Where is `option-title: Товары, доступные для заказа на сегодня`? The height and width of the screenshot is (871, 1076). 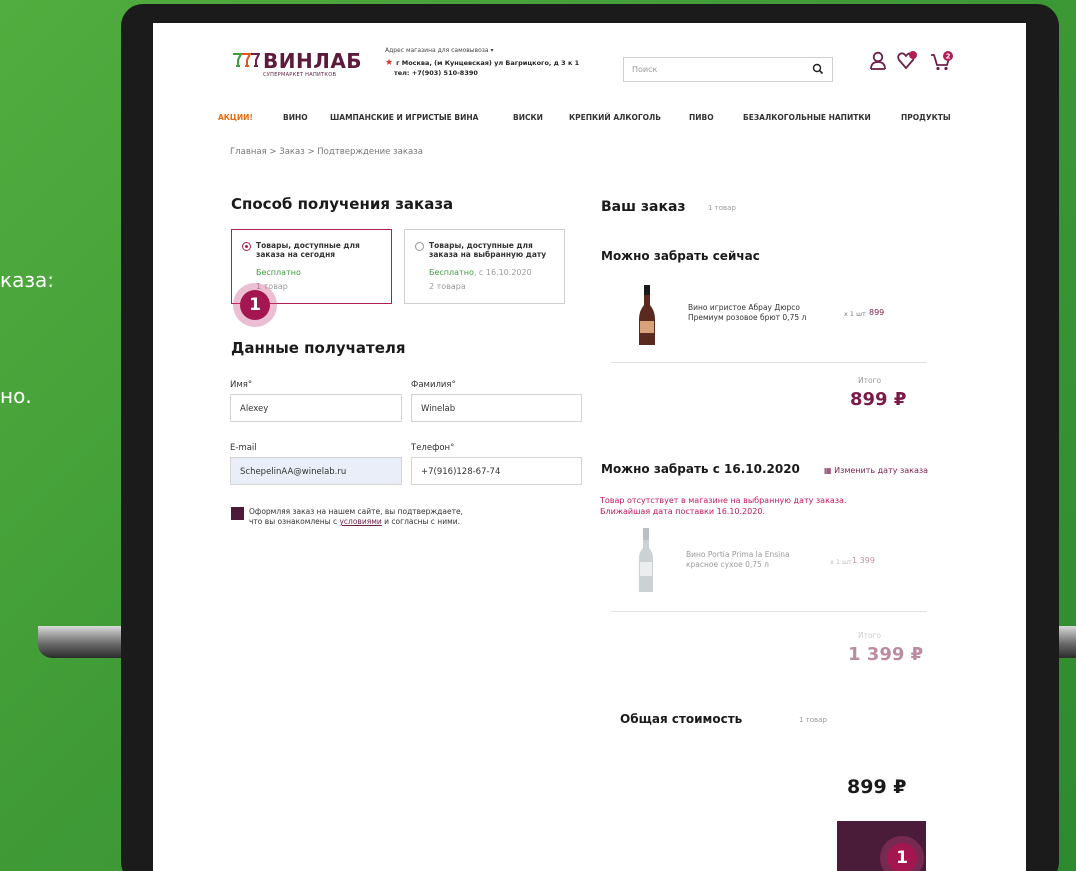 option-title: Товары, доступные для заказа на сегодня is located at coordinates (308, 250).